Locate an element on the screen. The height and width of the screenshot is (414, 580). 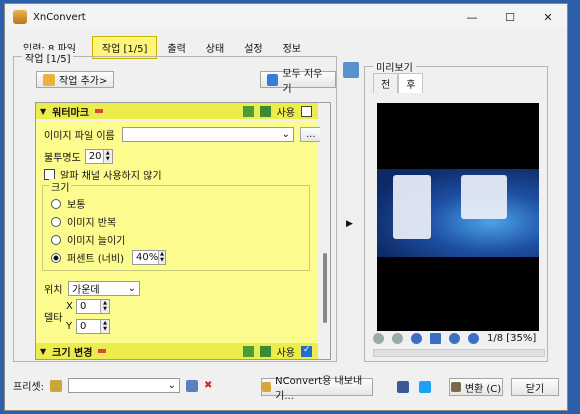
convert-button: 변환 (C) is located at coordinates (476, 387).